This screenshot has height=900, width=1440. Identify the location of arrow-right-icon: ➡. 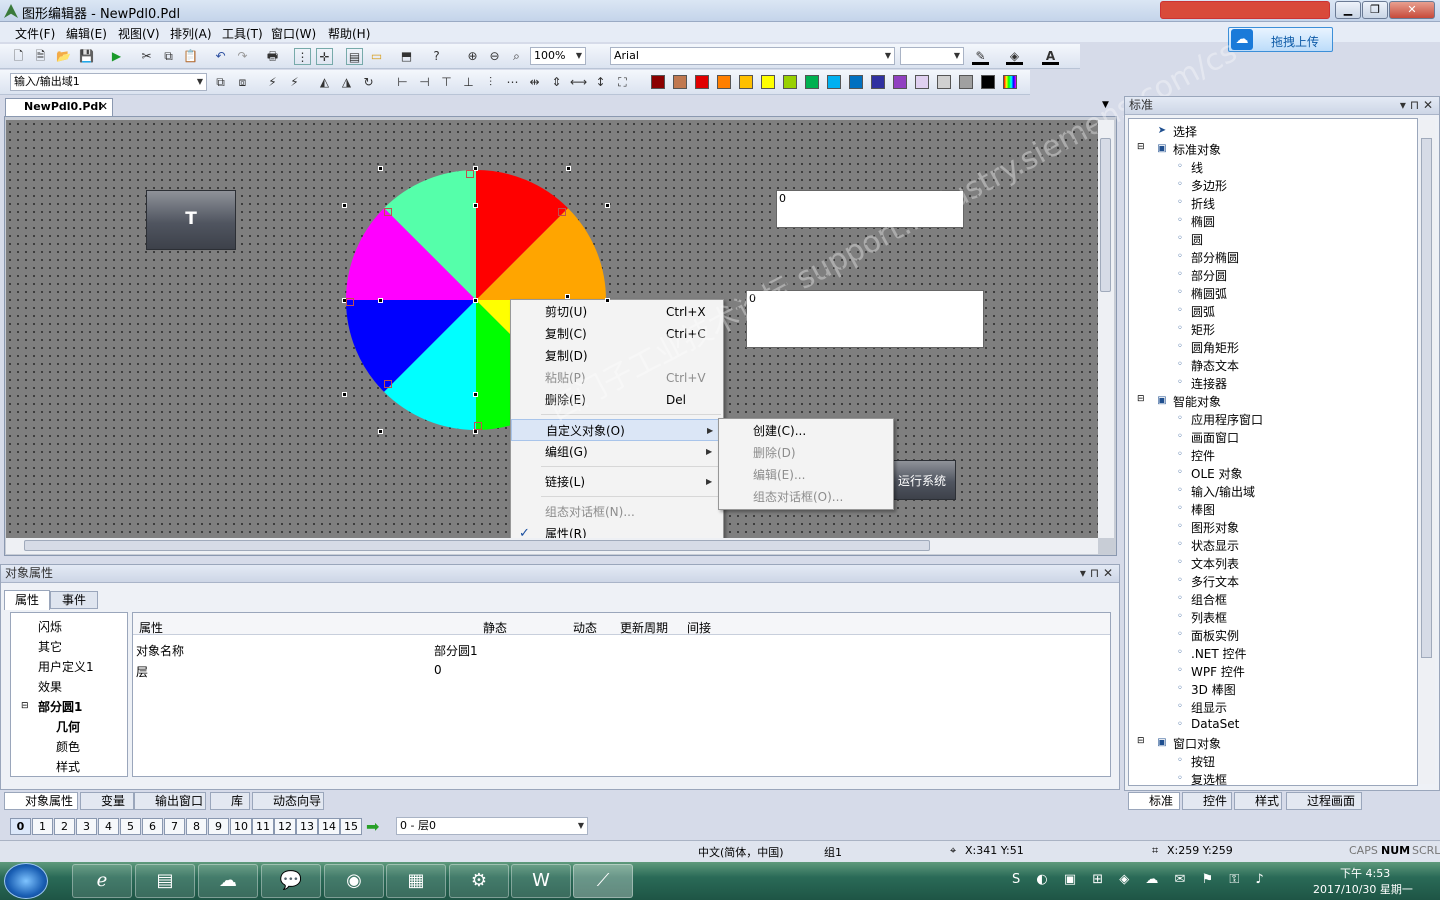
(372, 826).